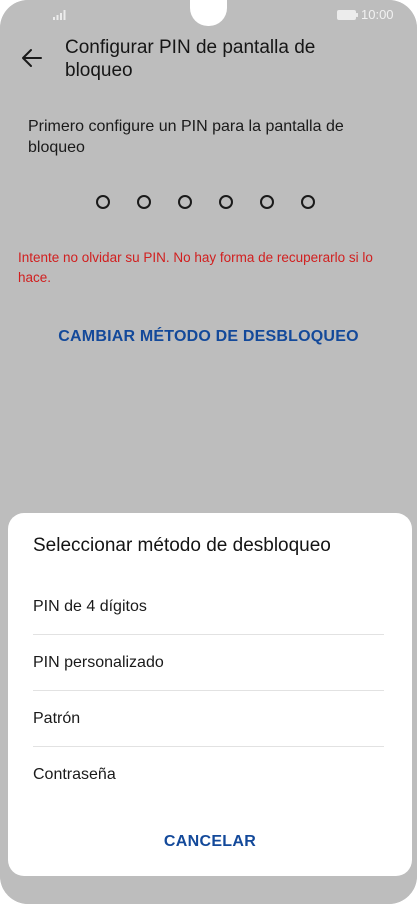 This screenshot has width=417, height=904. What do you see at coordinates (182, 545) in the screenshot?
I see `sheet-title: Seleccionar método de desbloqueo` at bounding box center [182, 545].